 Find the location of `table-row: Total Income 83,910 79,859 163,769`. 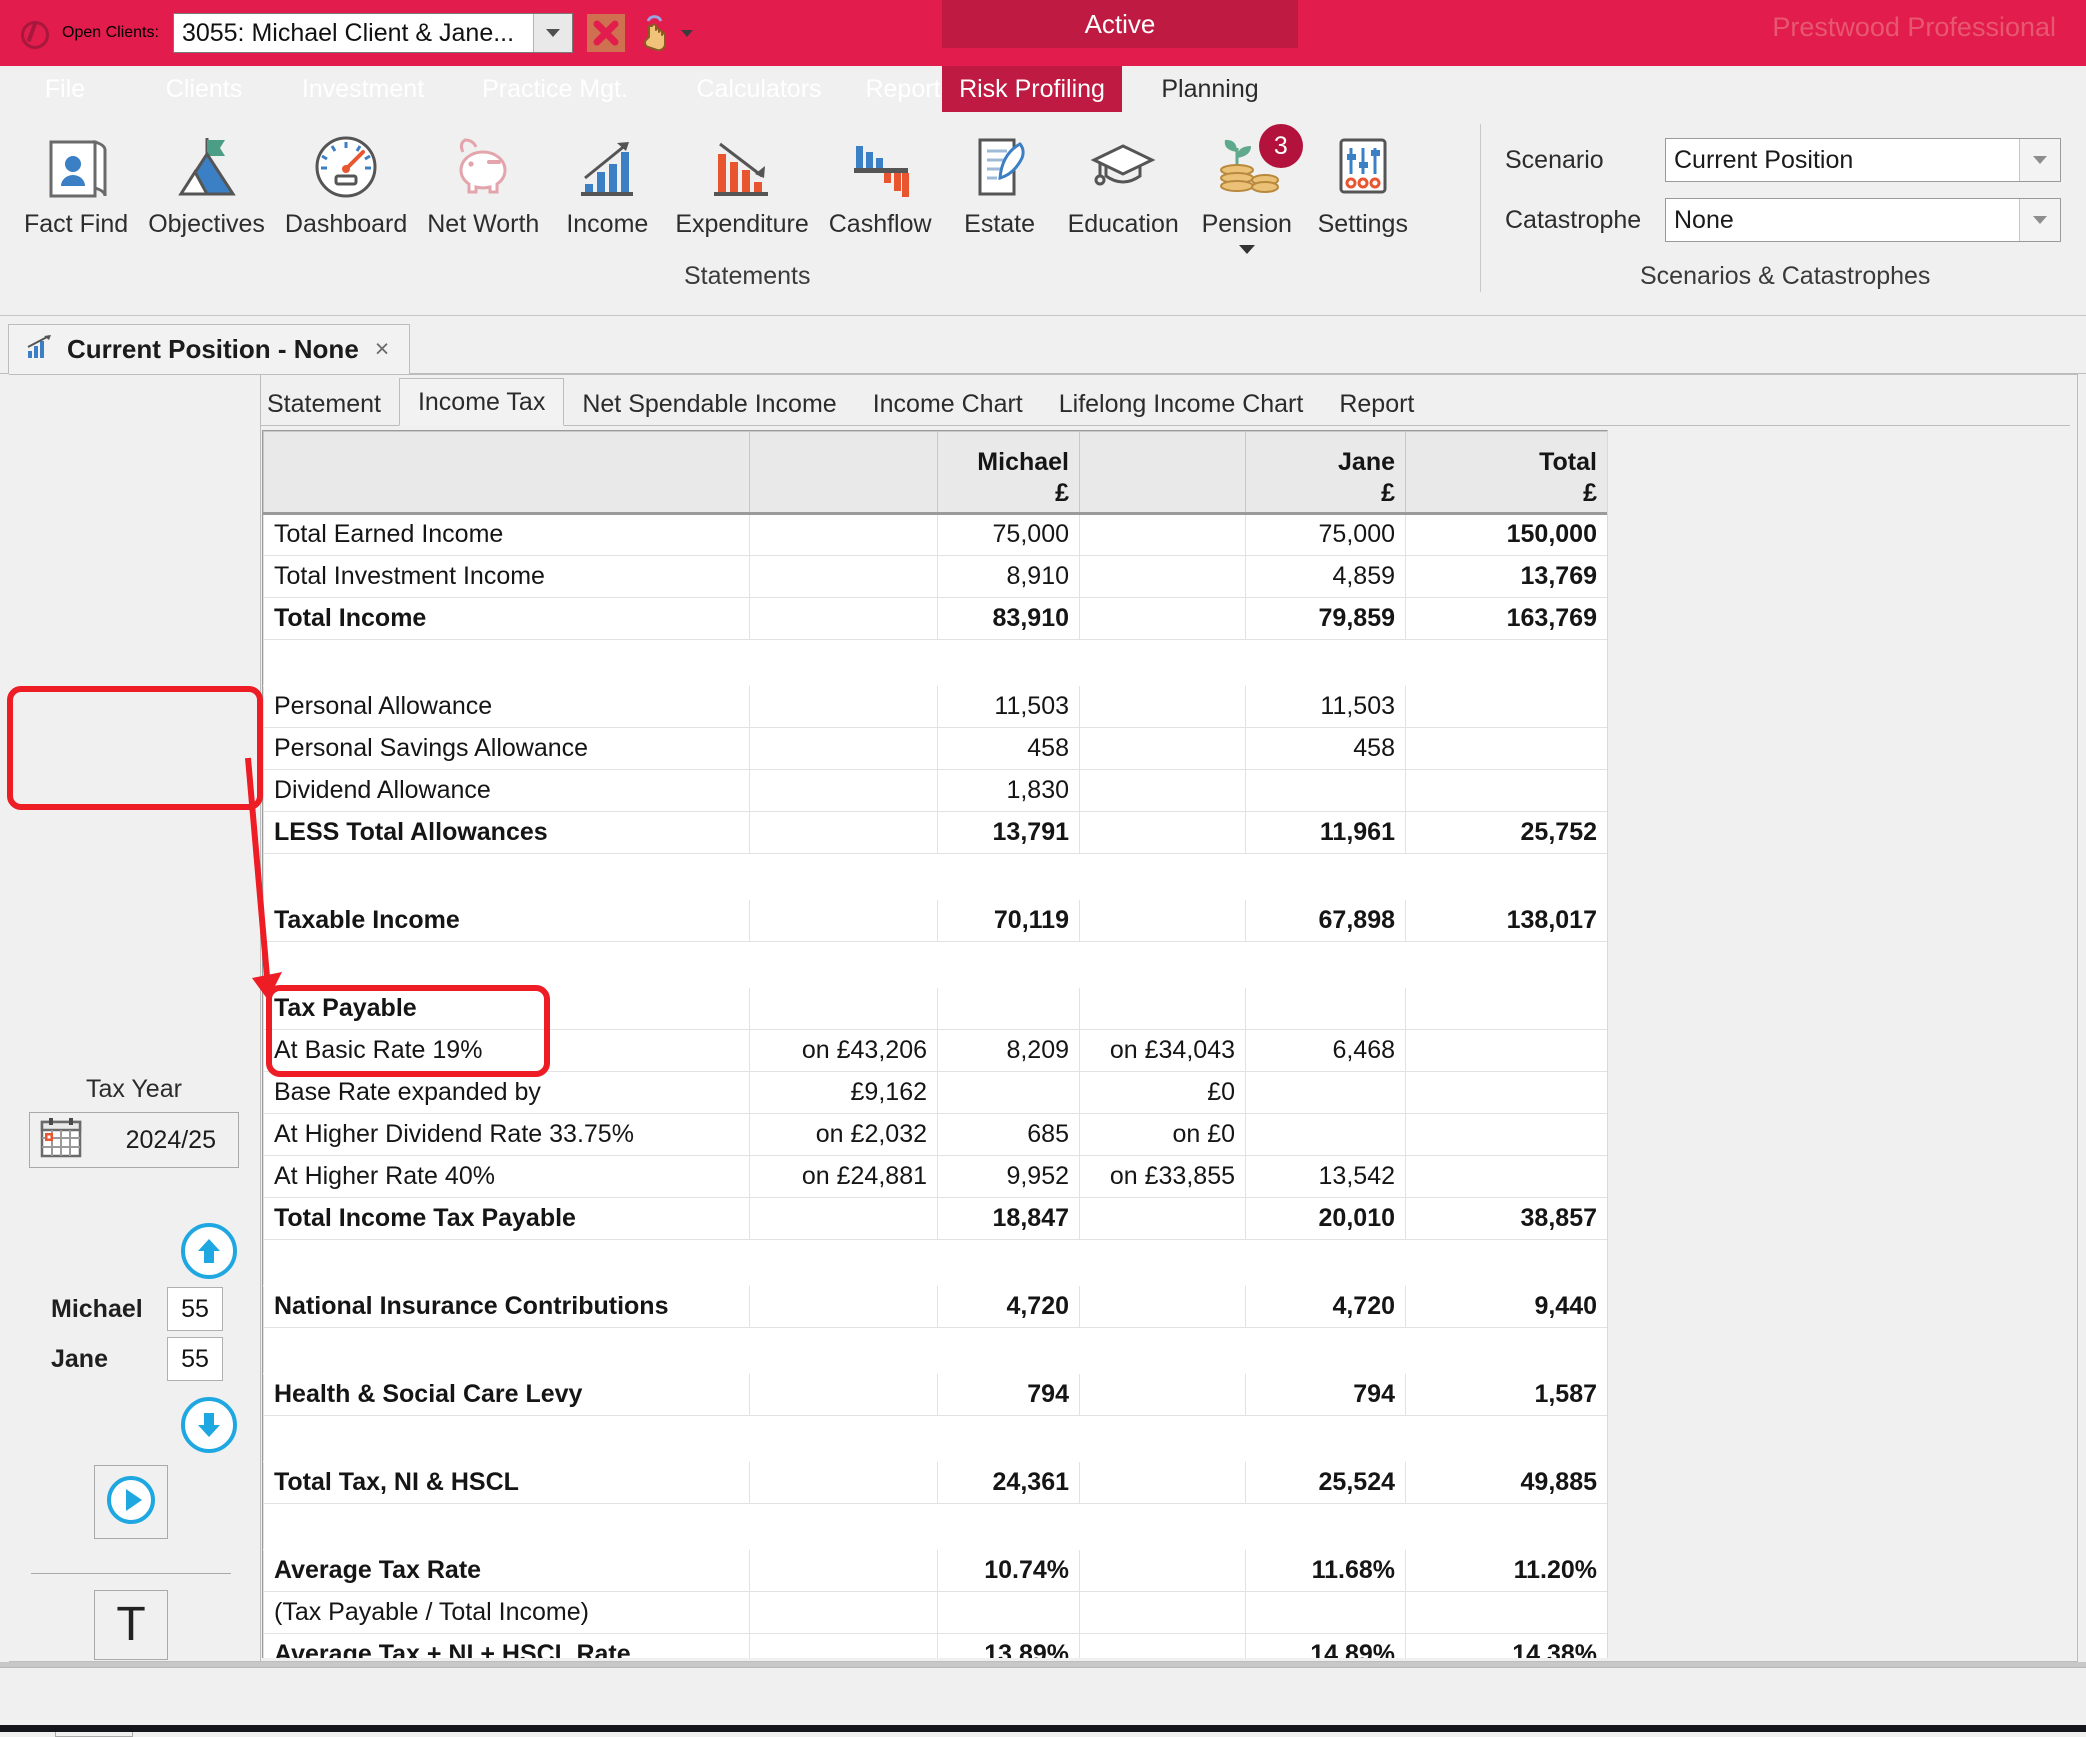

table-row: Total Income 83,910 79,859 163,769 is located at coordinates (935, 618).